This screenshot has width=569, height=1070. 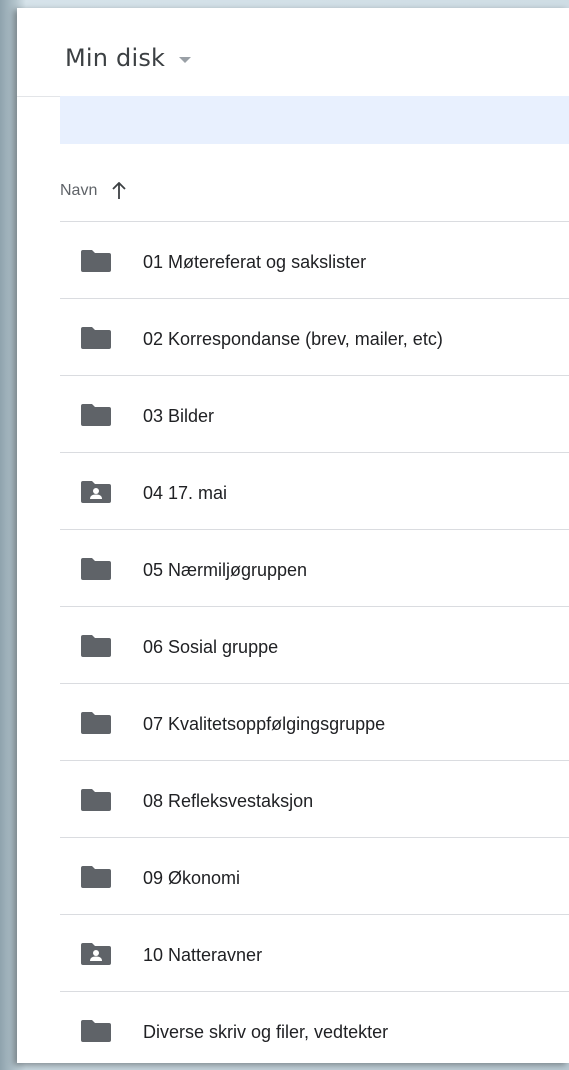 What do you see at coordinates (203, 955) in the screenshot?
I see `file-name: 10 Natteravner` at bounding box center [203, 955].